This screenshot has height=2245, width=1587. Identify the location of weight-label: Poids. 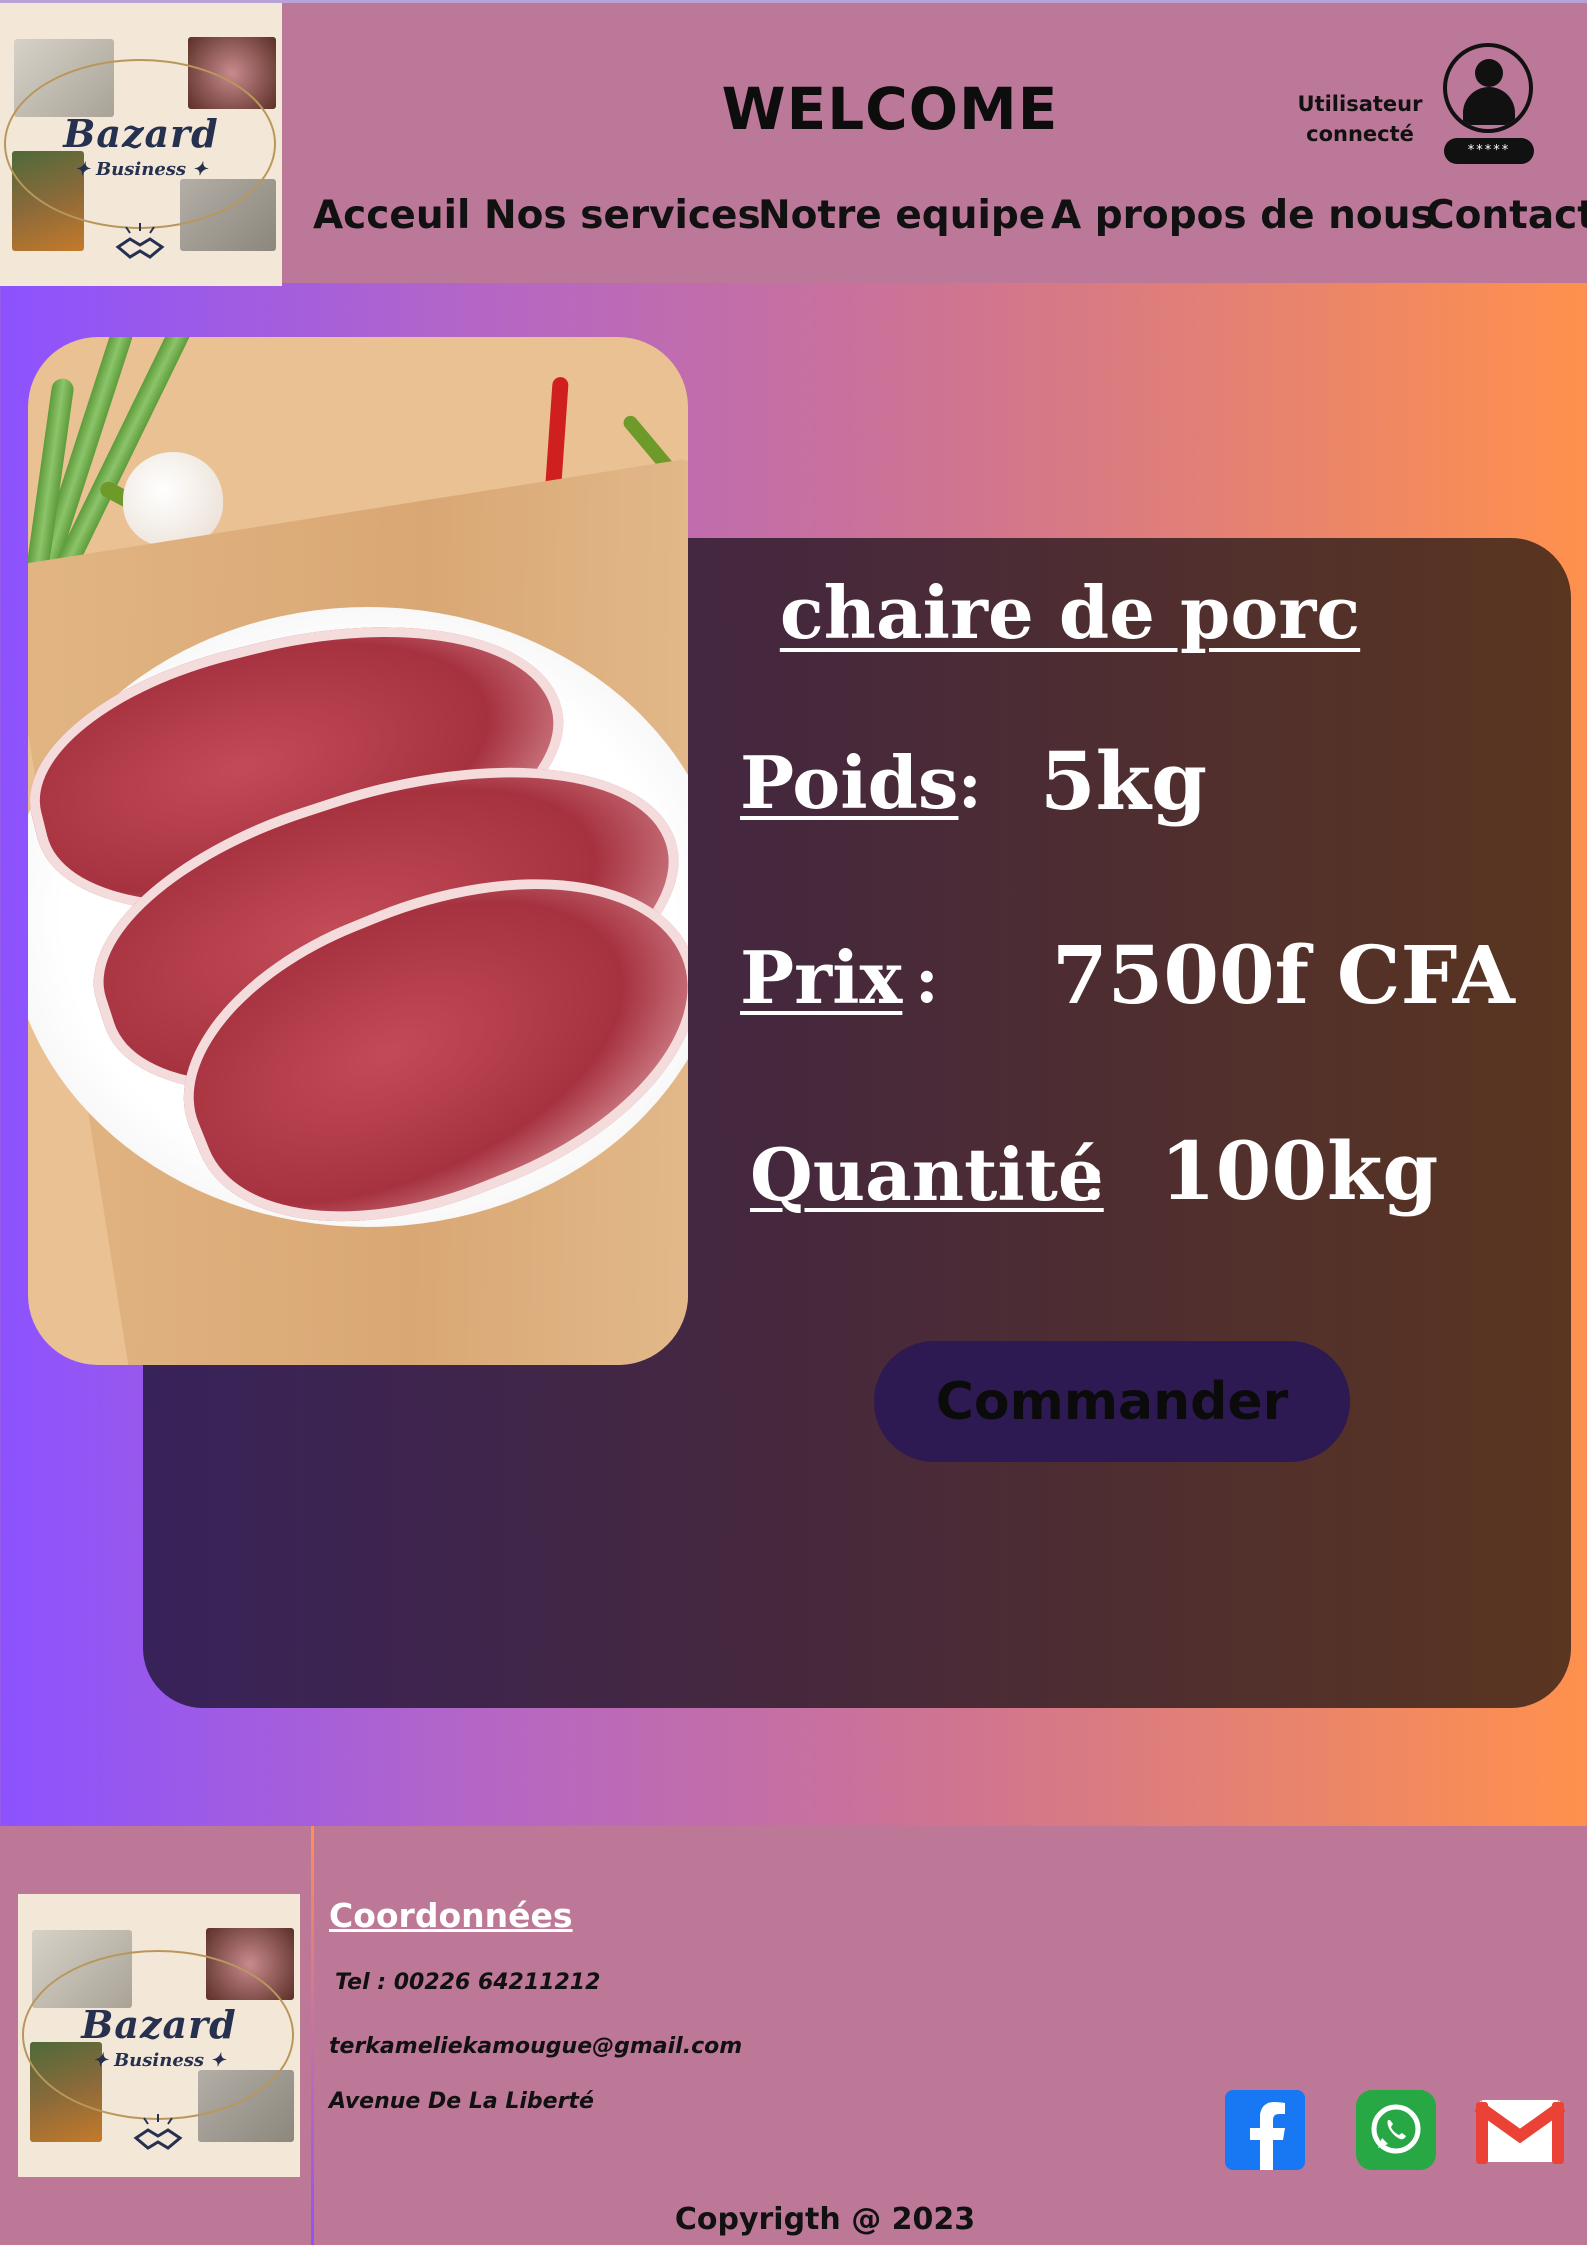
(849, 782).